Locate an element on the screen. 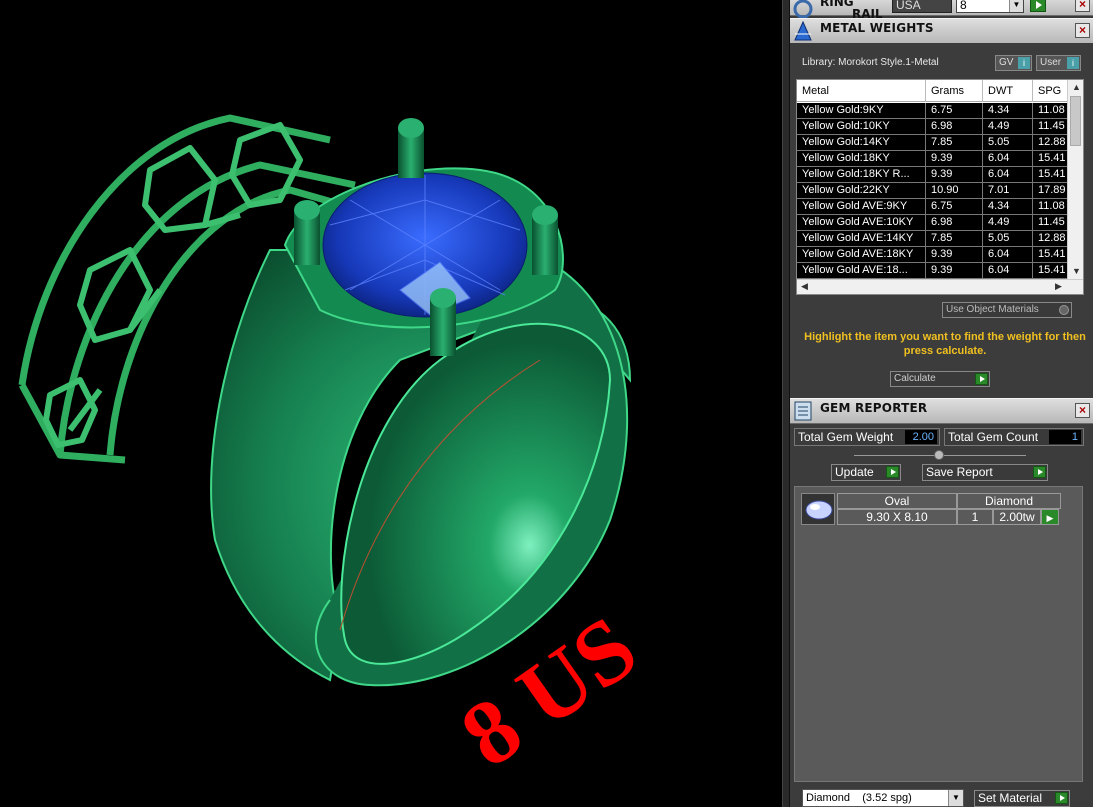  vertical-scrollbar: ▲ ▼ is located at coordinates (1075, 180).